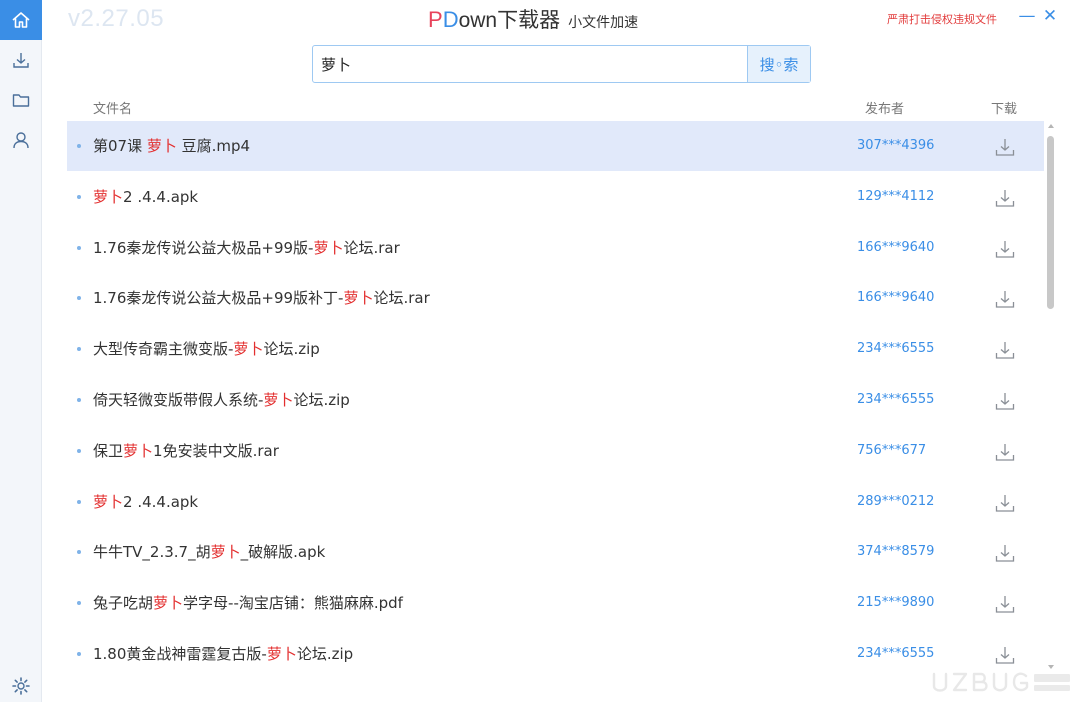  I want to click on file-name-prefix: 1.76秦龙传说公益大极品+99版补丁-, so click(218, 298).